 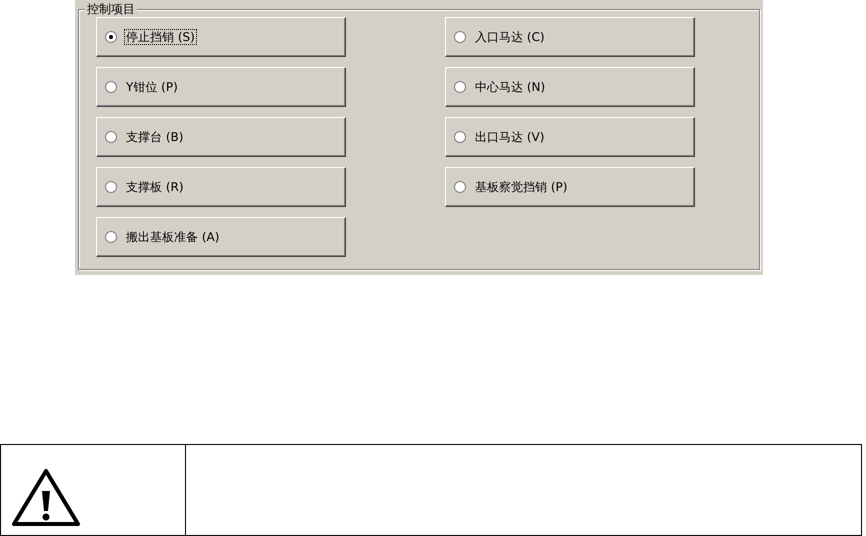 What do you see at coordinates (221, 137) in the screenshot?
I see `radio-button: 支撑台 (B)` at bounding box center [221, 137].